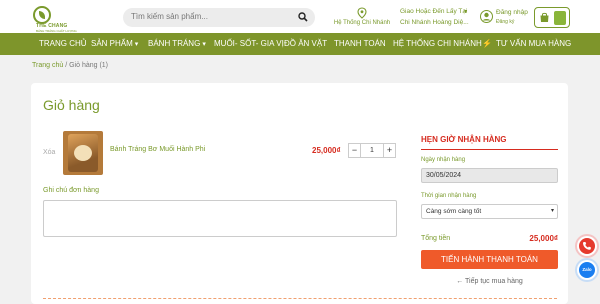  Describe the element at coordinates (543, 238) in the screenshot. I see `total-value: 25,000₫` at that location.